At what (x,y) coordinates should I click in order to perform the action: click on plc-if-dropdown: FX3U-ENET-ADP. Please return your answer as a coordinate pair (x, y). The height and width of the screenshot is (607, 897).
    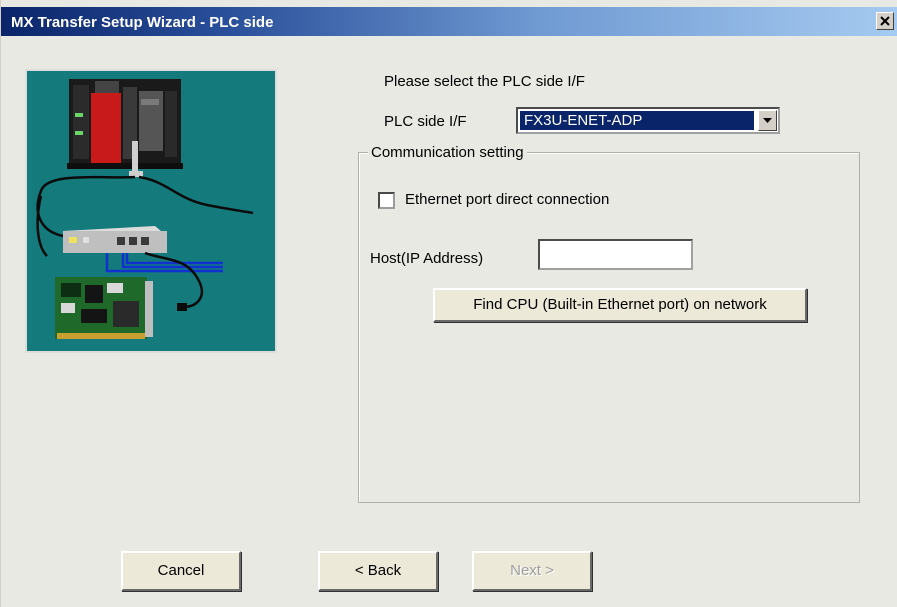
    Looking at the image, I should click on (648, 120).